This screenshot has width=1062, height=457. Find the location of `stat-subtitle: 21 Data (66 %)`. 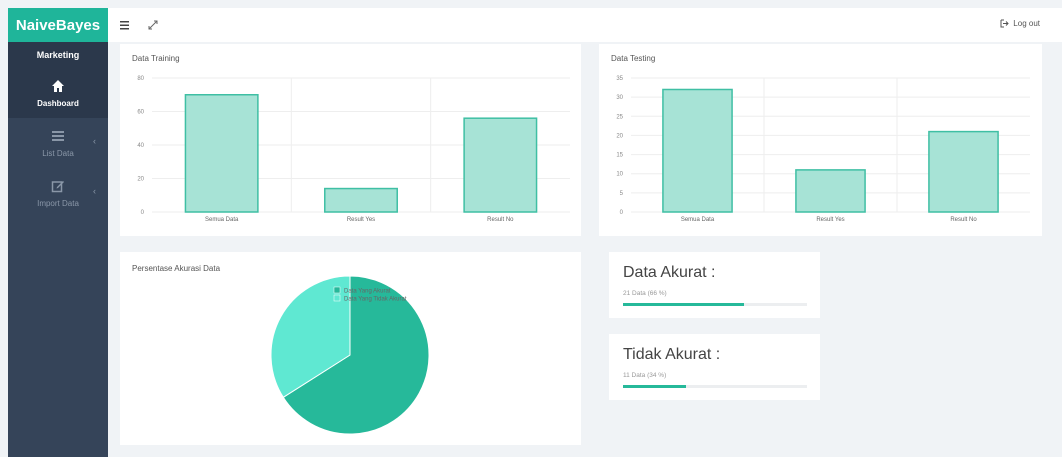

stat-subtitle: 21 Data (66 %) is located at coordinates (645, 293).